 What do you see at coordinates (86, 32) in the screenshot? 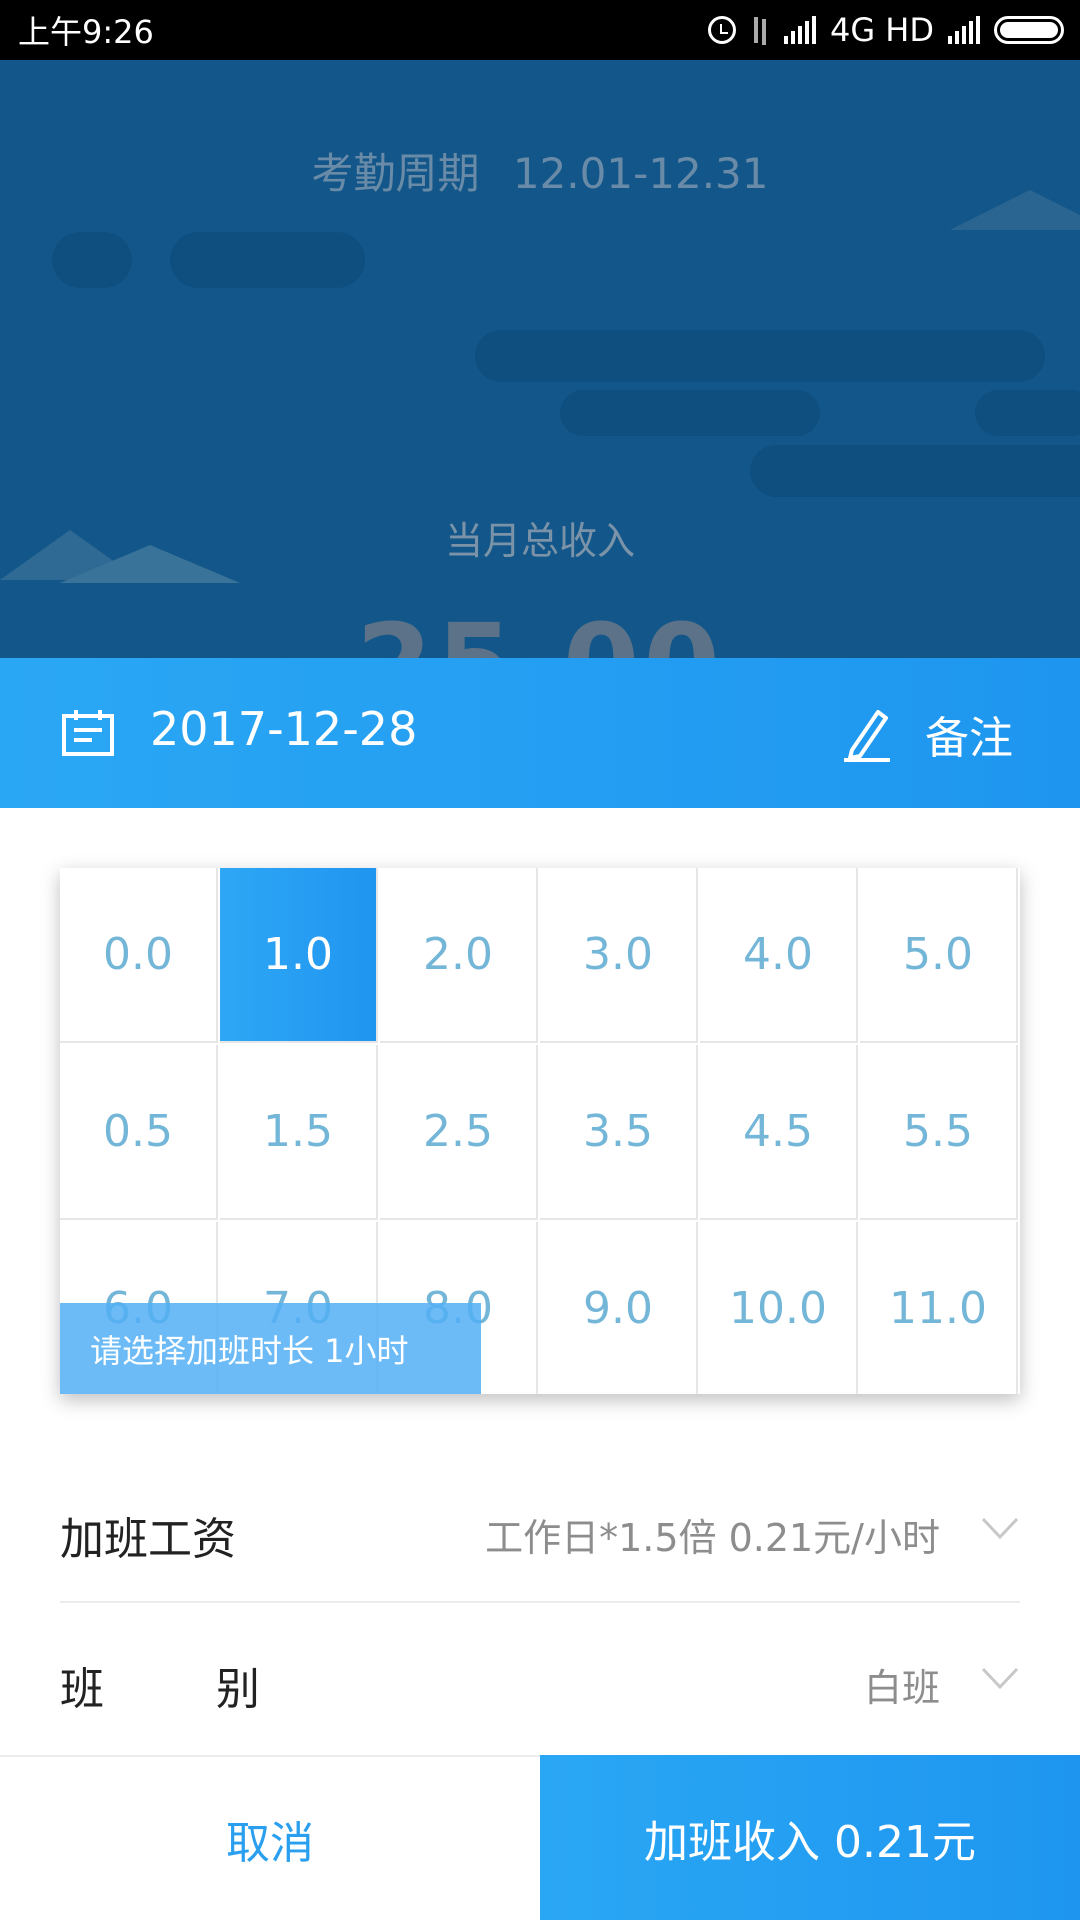
I see `status-time: 上午9:26` at bounding box center [86, 32].